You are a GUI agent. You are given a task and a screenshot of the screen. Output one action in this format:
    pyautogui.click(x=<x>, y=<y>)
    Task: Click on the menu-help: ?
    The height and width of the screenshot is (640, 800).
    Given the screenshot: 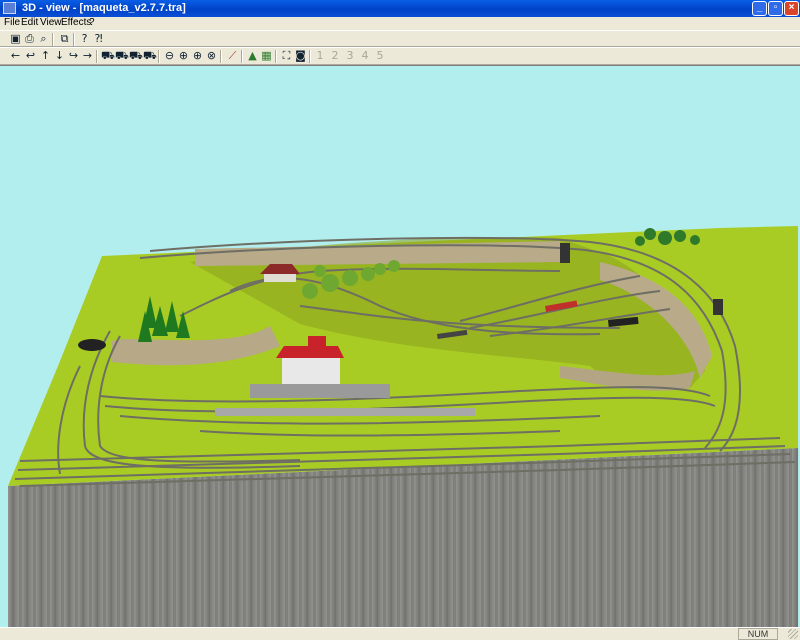 What is the action you would take?
    pyautogui.click(x=92, y=22)
    